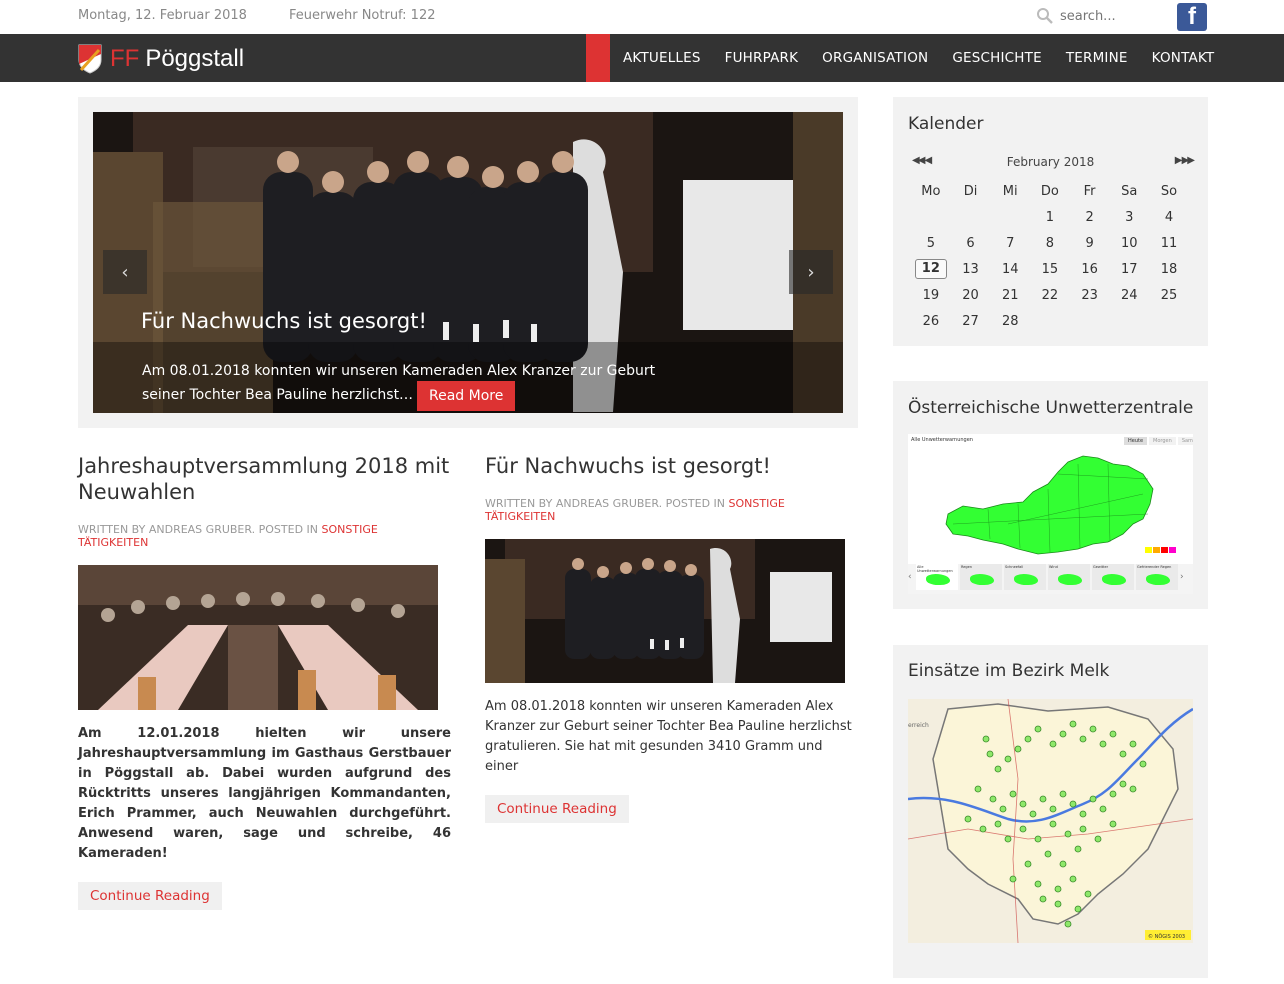  What do you see at coordinates (971, 321) in the screenshot?
I see `calendar-day: 27` at bounding box center [971, 321].